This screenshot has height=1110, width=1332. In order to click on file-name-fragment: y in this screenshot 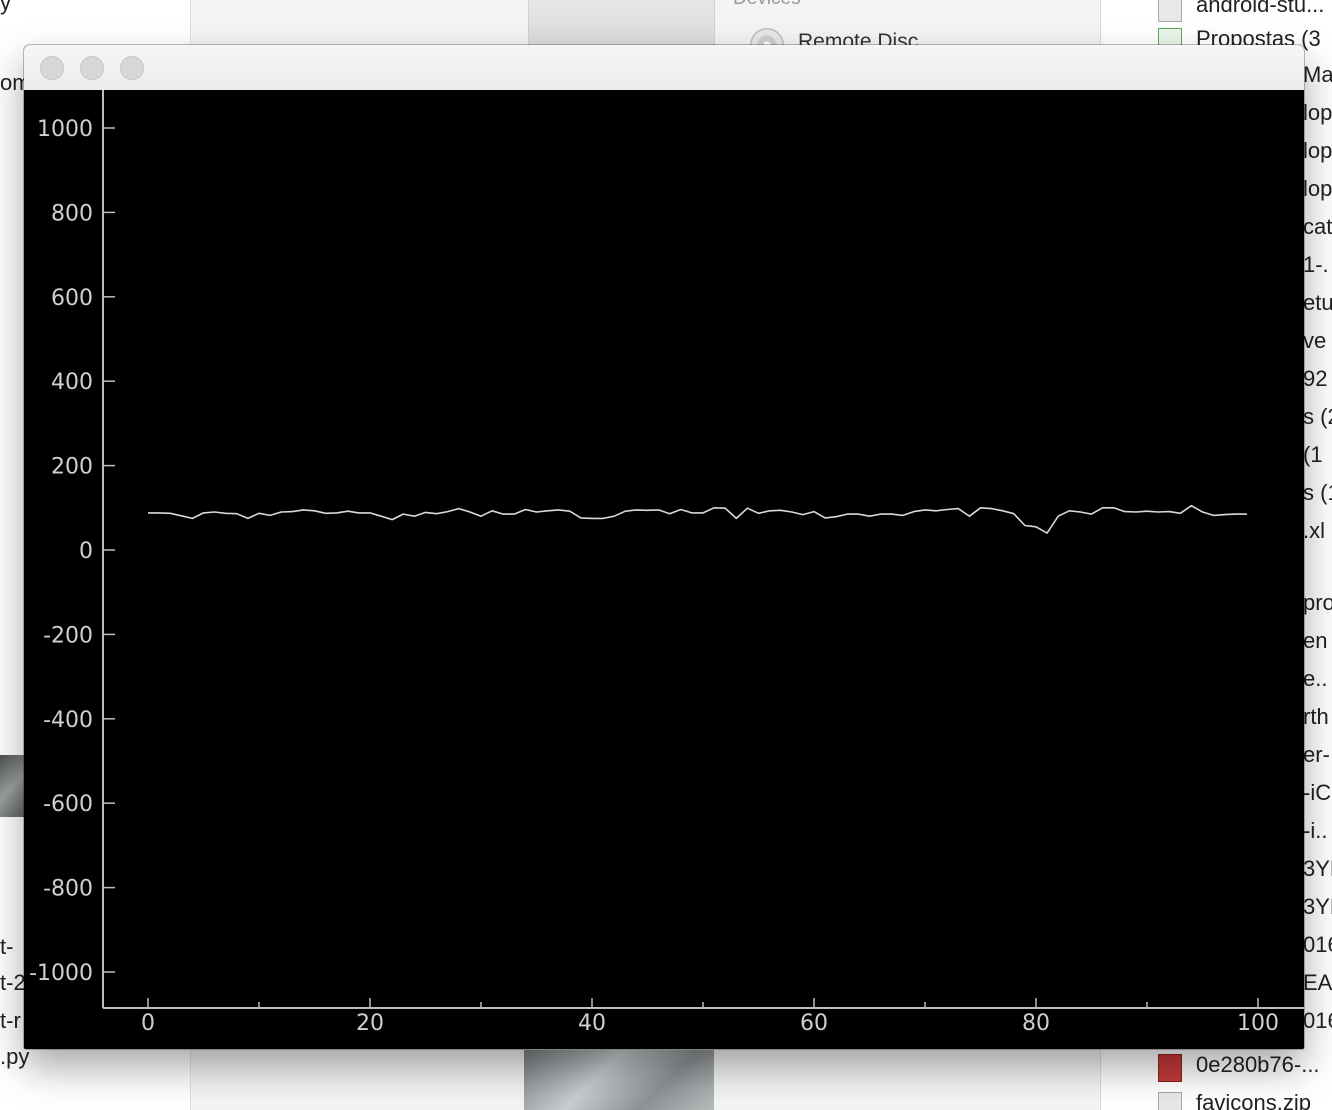, I will do `click(5, 7)`.